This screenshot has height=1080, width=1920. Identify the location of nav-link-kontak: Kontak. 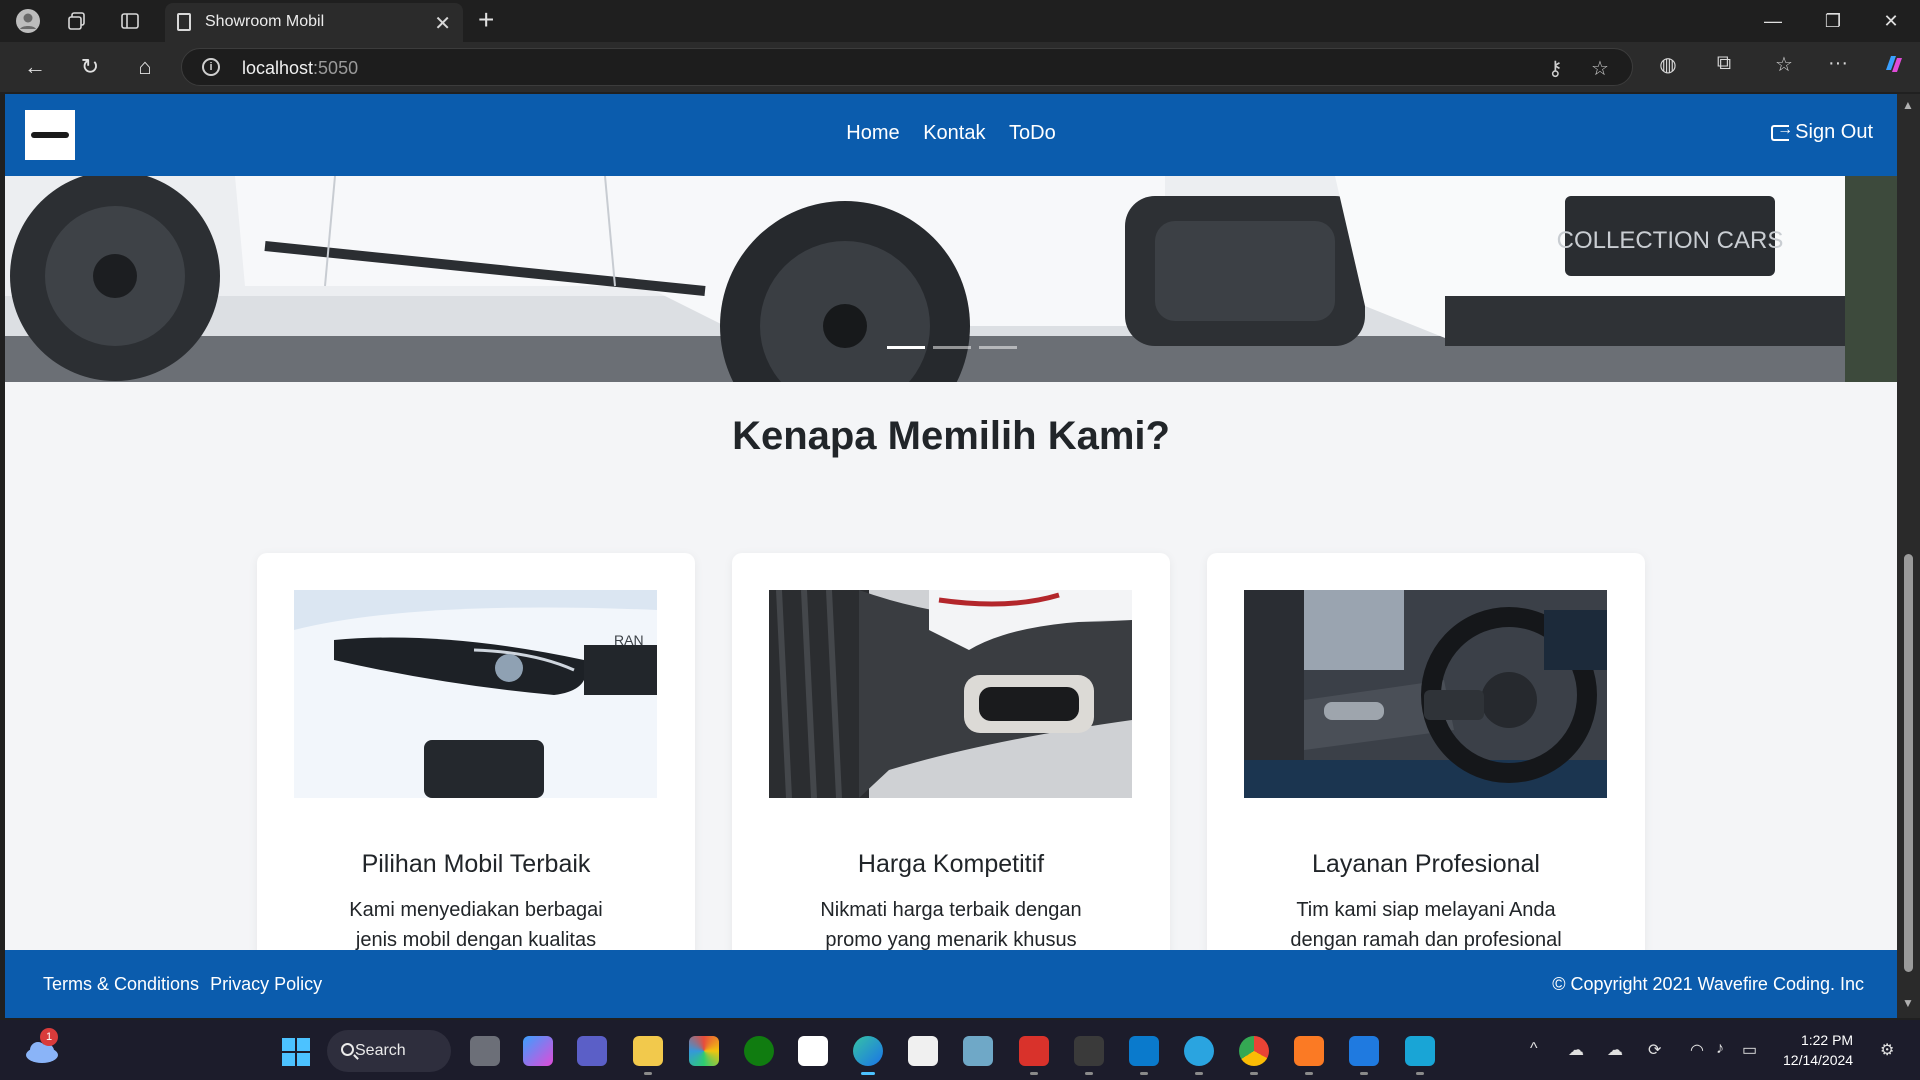
(954, 133).